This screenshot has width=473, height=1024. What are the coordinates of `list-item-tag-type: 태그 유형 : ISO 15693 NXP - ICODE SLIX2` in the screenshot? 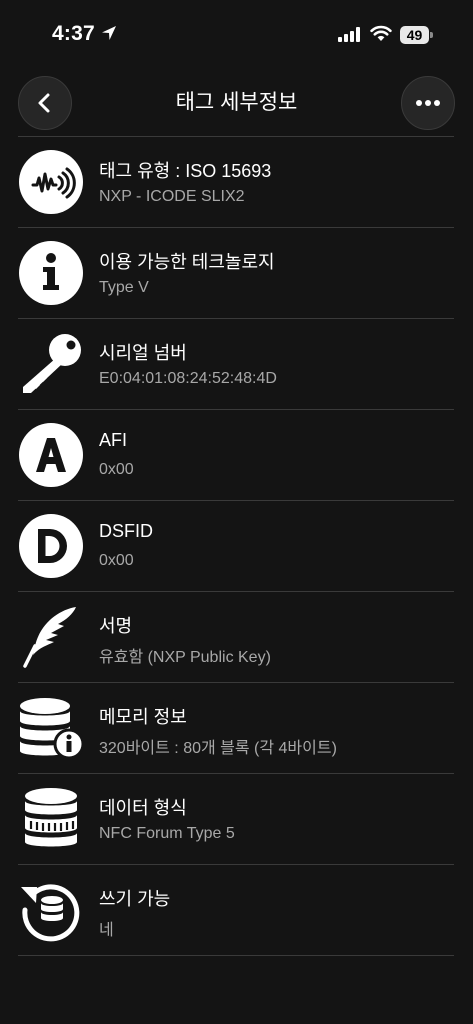 It's located at (236, 181).